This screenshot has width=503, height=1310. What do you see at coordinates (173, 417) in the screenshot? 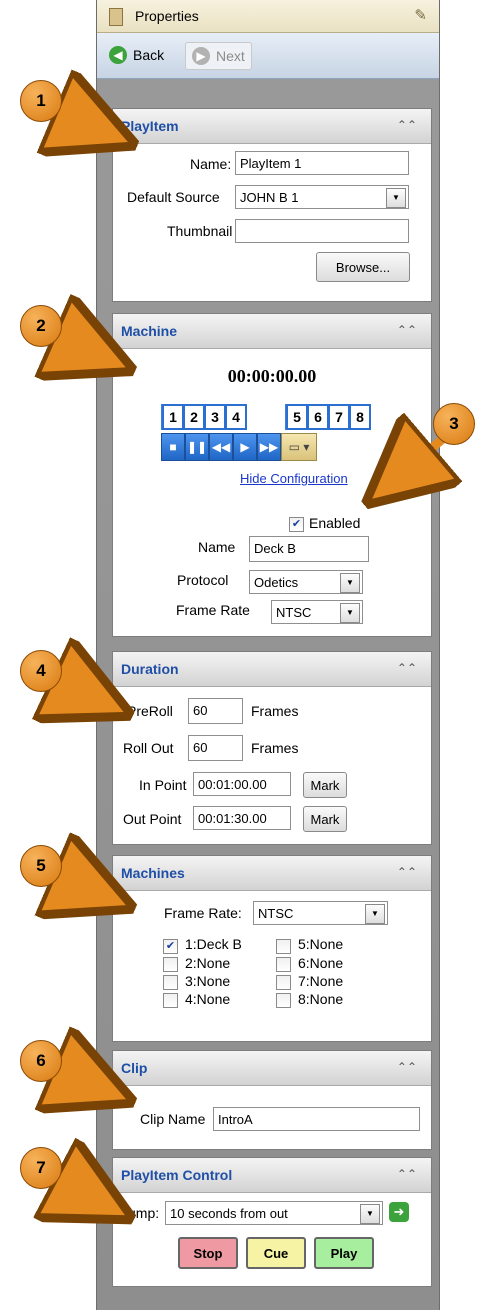
I see `machine-1-button: 1` at bounding box center [173, 417].